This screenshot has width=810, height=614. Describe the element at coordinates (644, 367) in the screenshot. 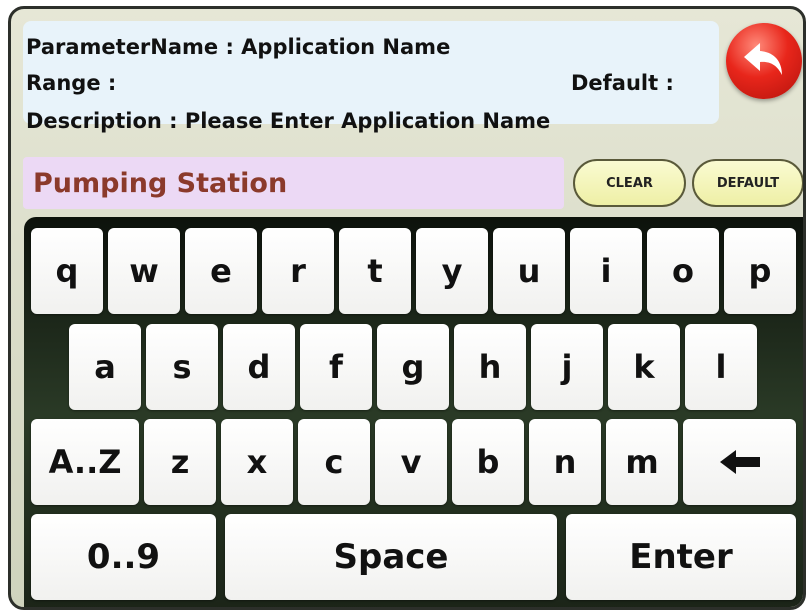

I see `key-k: k` at that location.